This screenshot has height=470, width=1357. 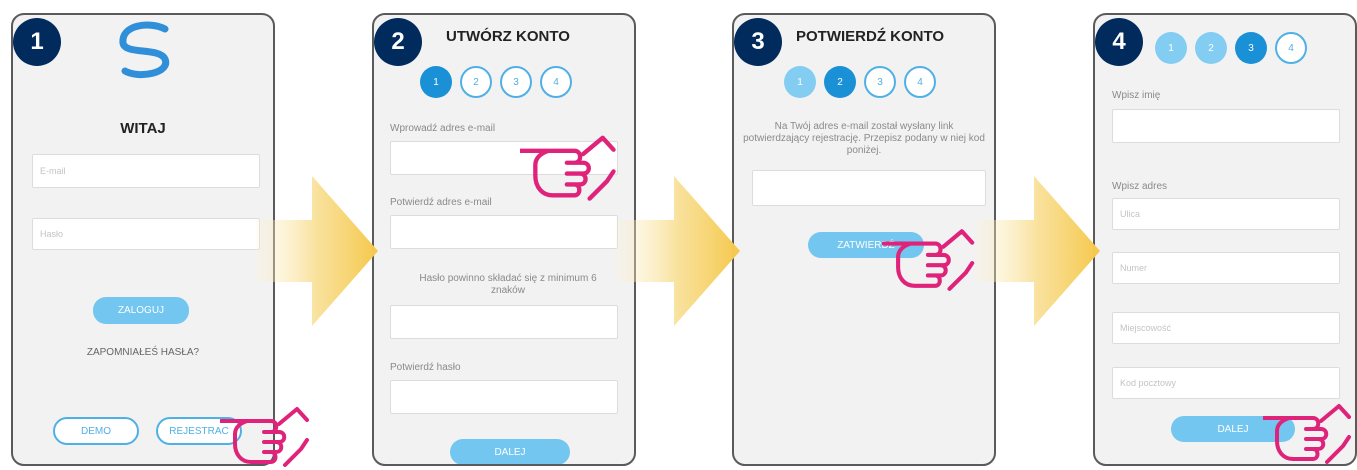 What do you see at coordinates (510, 451) in the screenshot?
I see `next-button: DALEJ` at bounding box center [510, 451].